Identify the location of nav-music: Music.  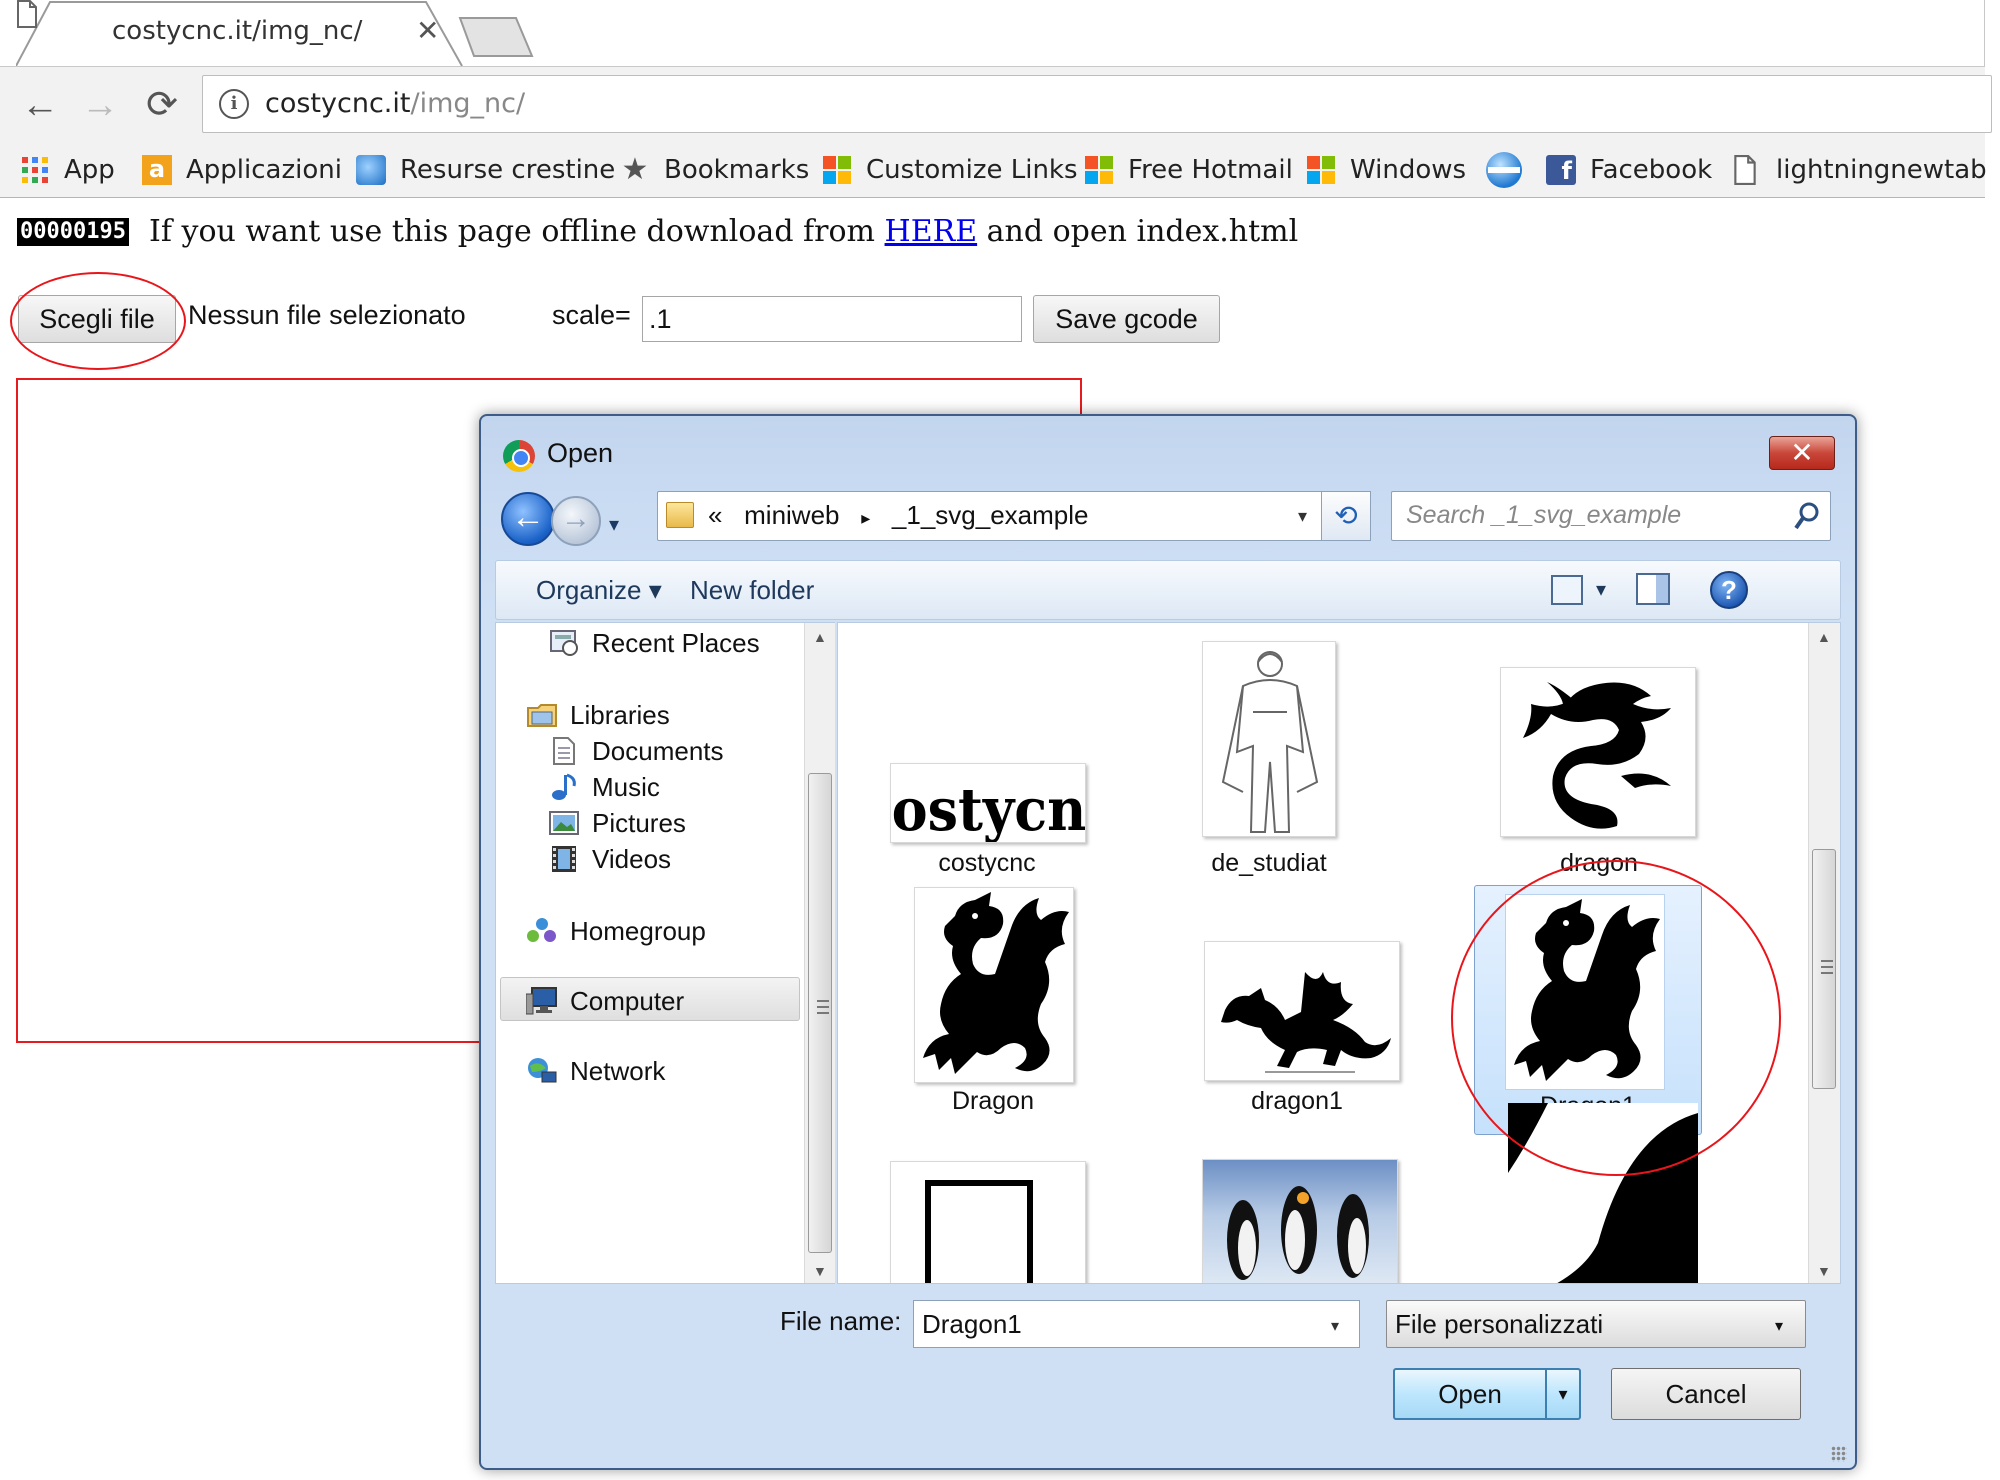
(604, 787).